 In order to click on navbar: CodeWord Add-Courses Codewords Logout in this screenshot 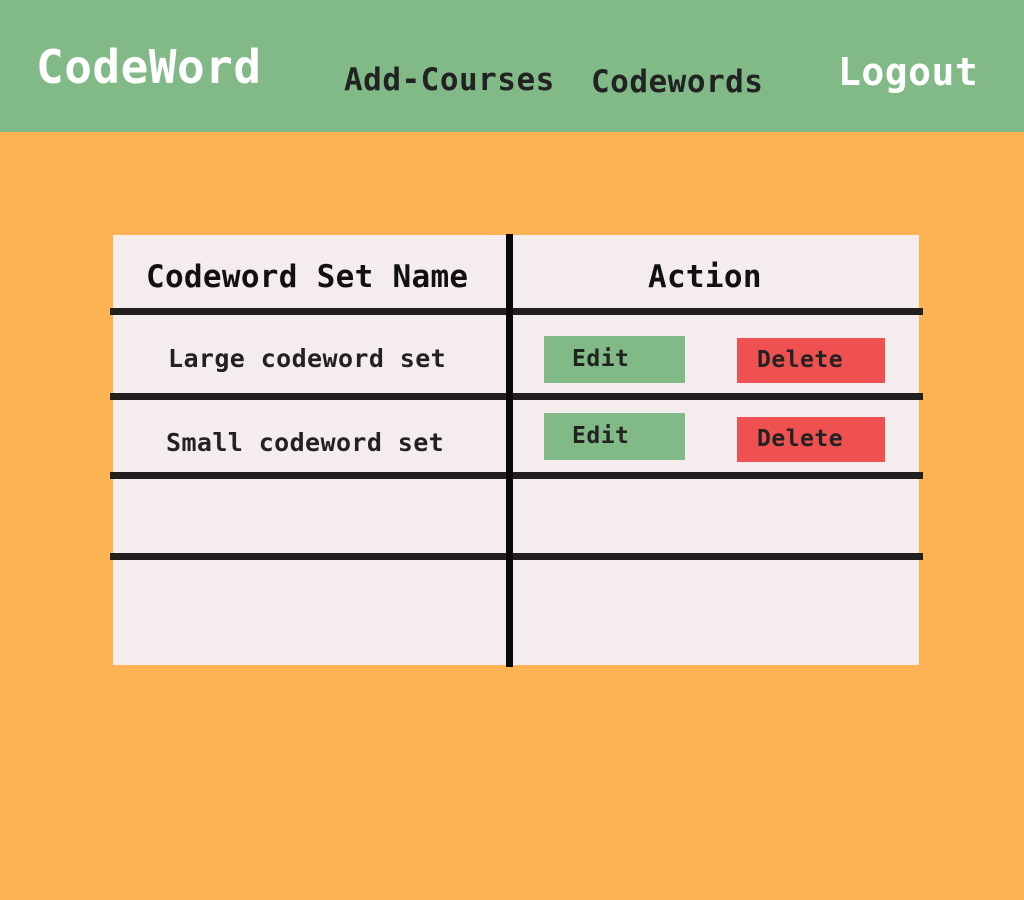, I will do `click(512, 66)`.